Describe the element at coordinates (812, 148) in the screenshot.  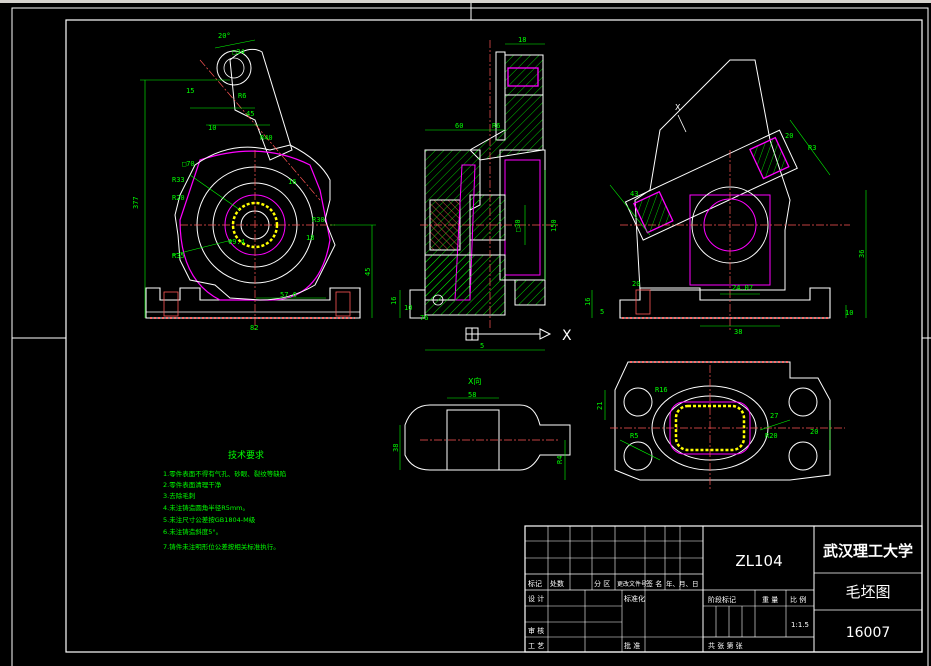
I see `dim-text: R3` at that location.